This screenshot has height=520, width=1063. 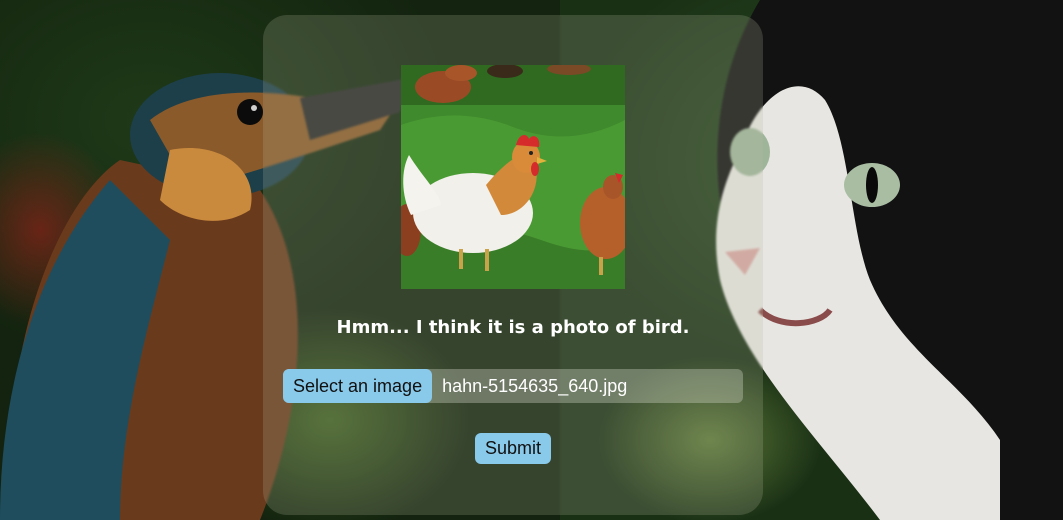 What do you see at coordinates (513, 448) in the screenshot?
I see `submit-button: Submit` at bounding box center [513, 448].